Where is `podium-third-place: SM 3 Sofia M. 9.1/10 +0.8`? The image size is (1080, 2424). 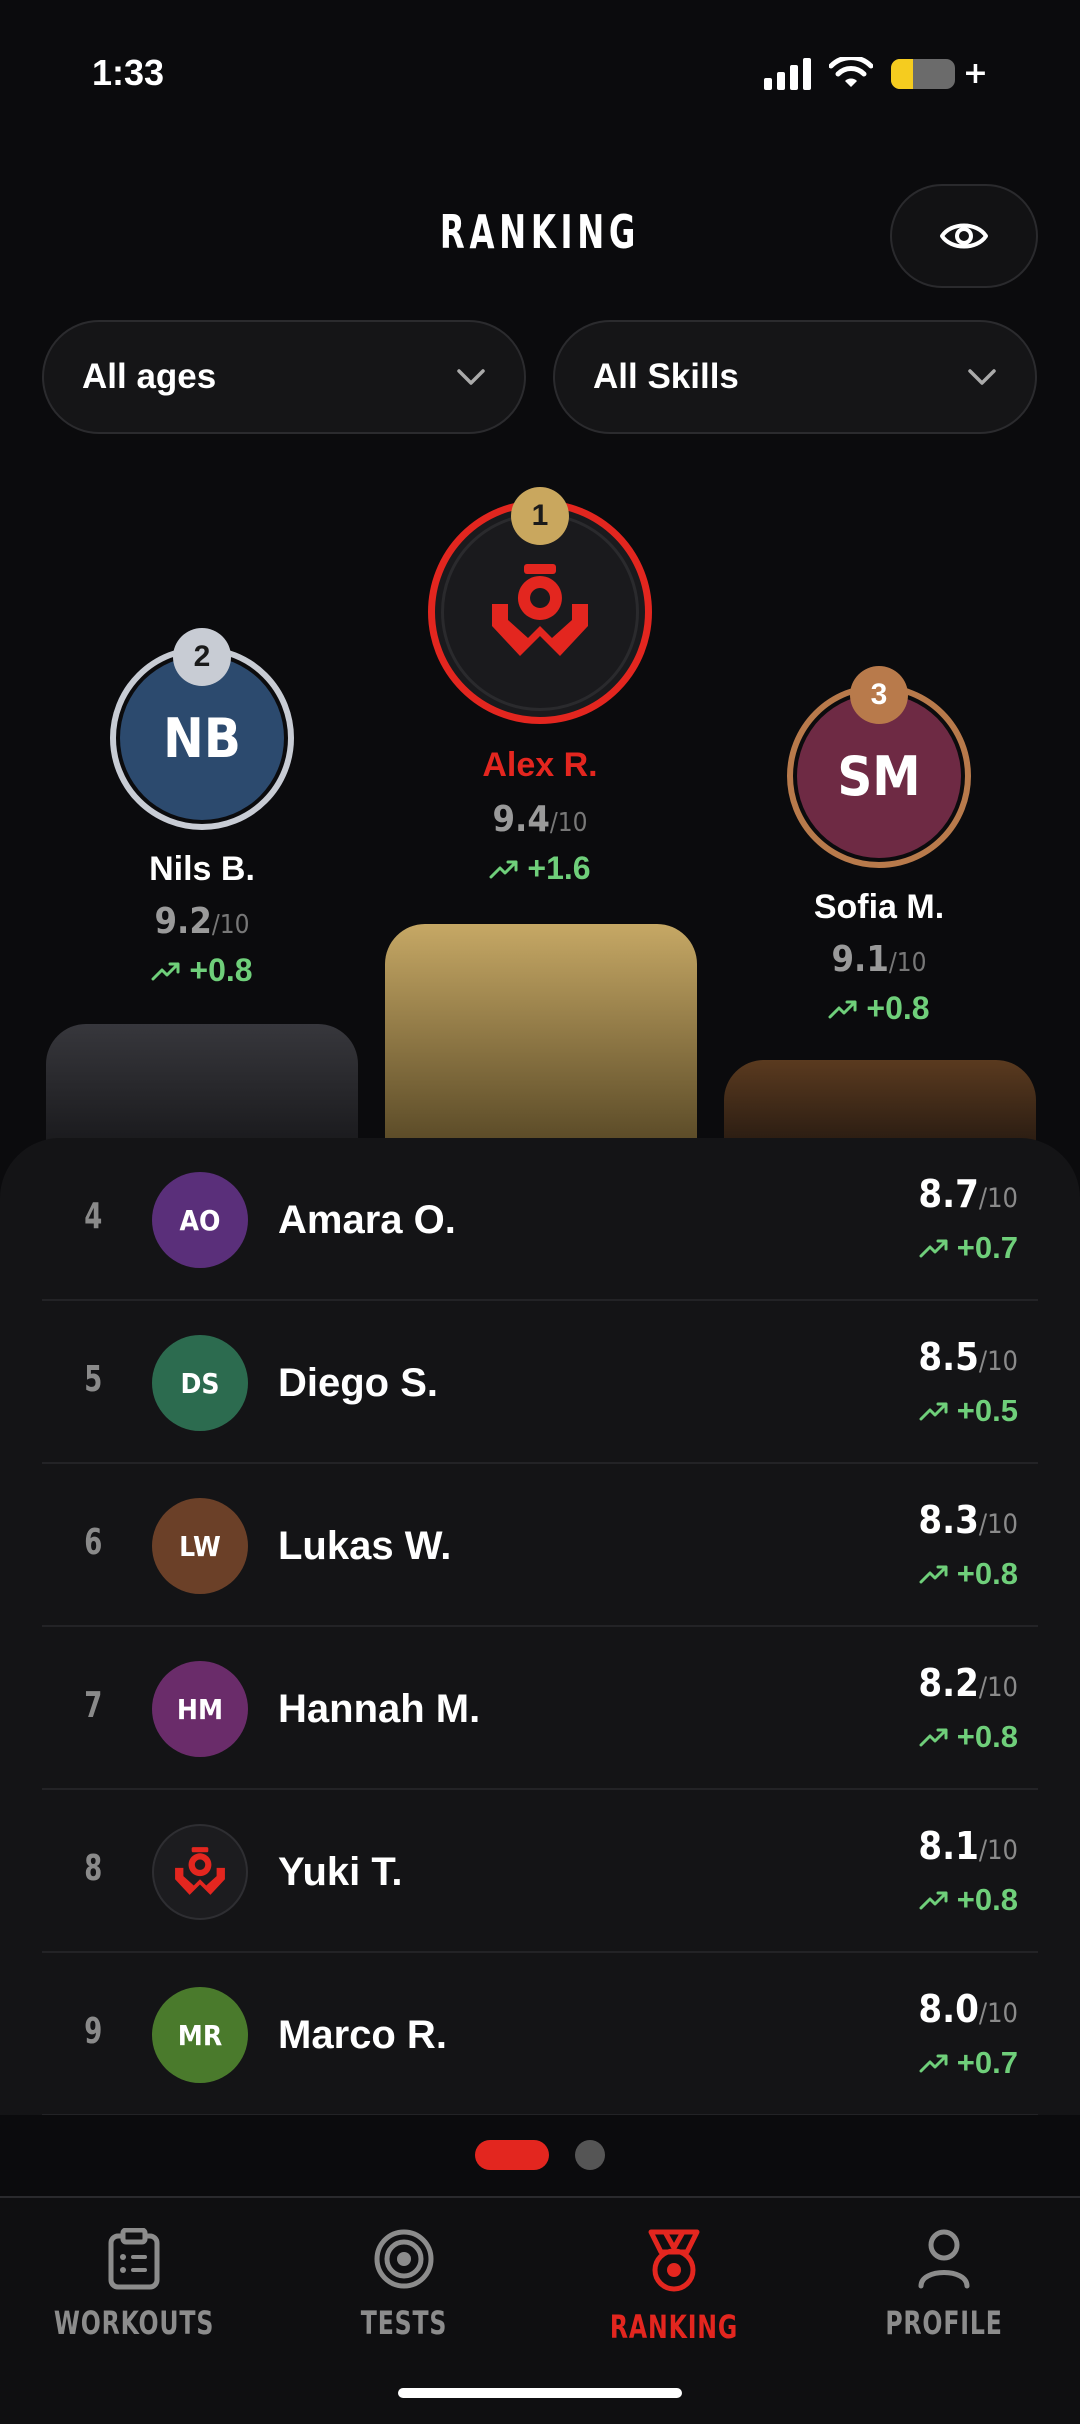 podium-third-place: SM 3 Sofia M. 9.1/10 +0.8 is located at coordinates (879, 846).